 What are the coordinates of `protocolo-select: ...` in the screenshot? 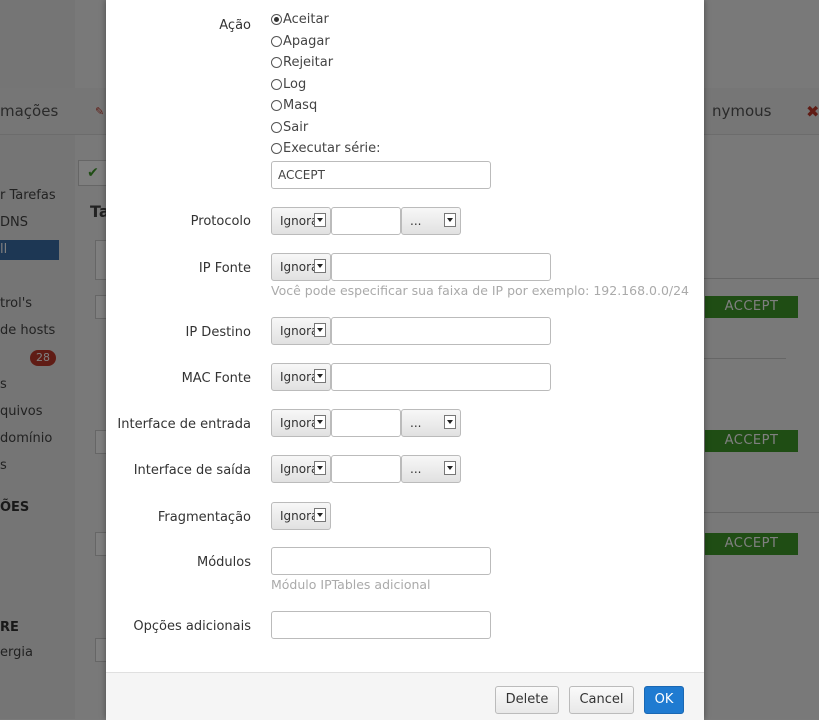 It's located at (431, 221).